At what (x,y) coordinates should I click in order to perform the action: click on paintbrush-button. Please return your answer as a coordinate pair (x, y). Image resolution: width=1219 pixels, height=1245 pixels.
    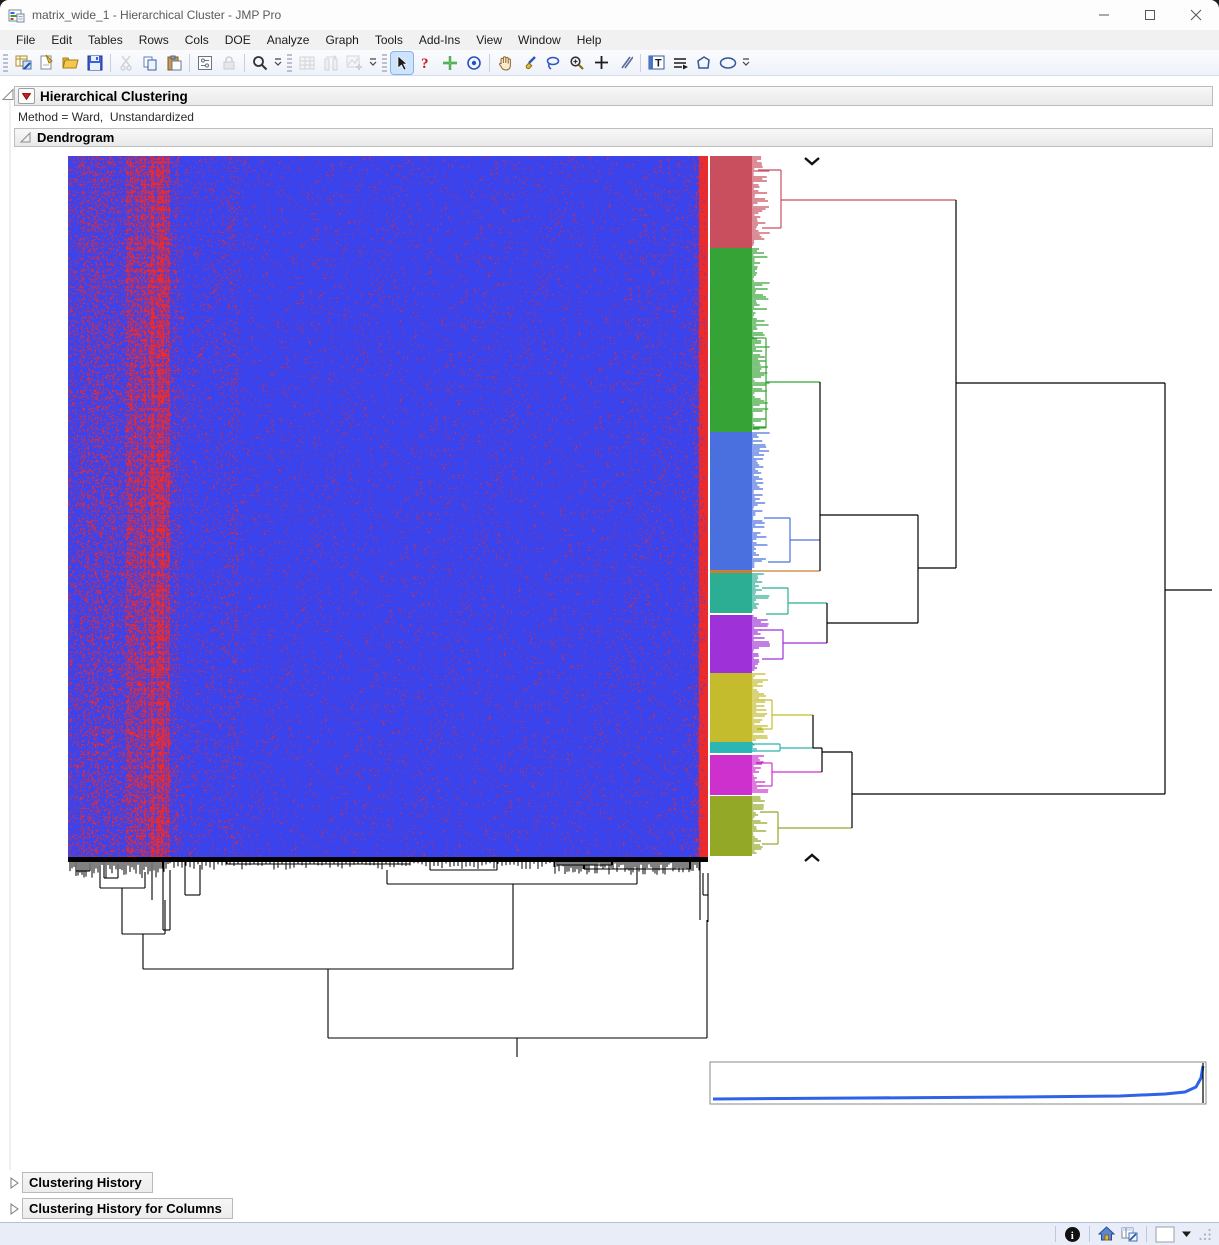
    Looking at the image, I should click on (529, 63).